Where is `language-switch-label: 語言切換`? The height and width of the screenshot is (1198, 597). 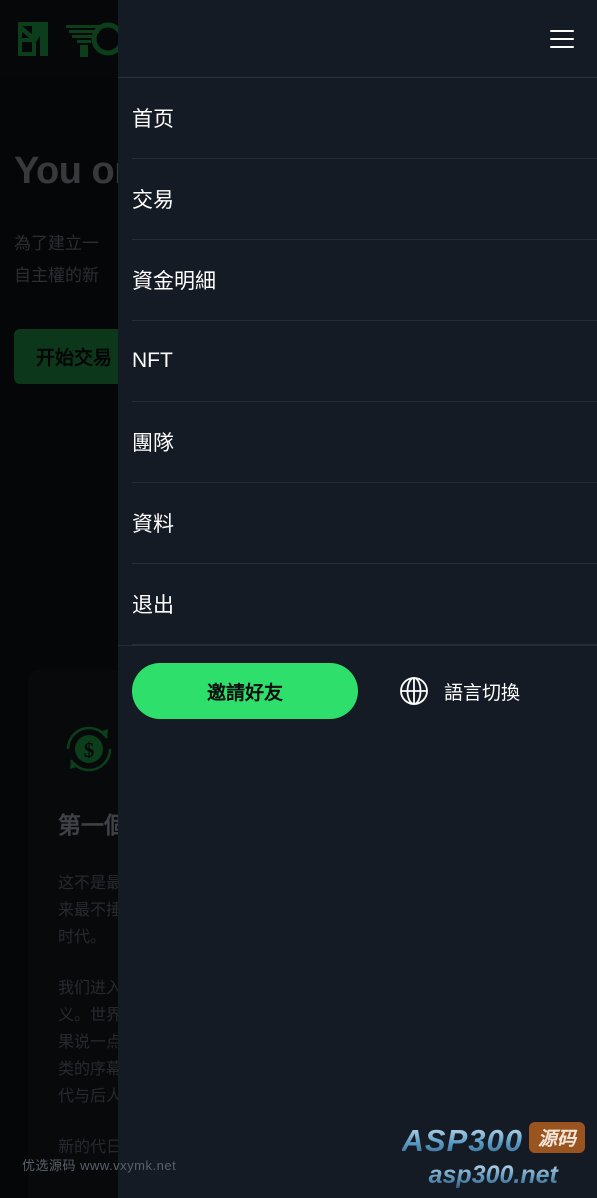 language-switch-label: 語言切換 is located at coordinates (482, 693).